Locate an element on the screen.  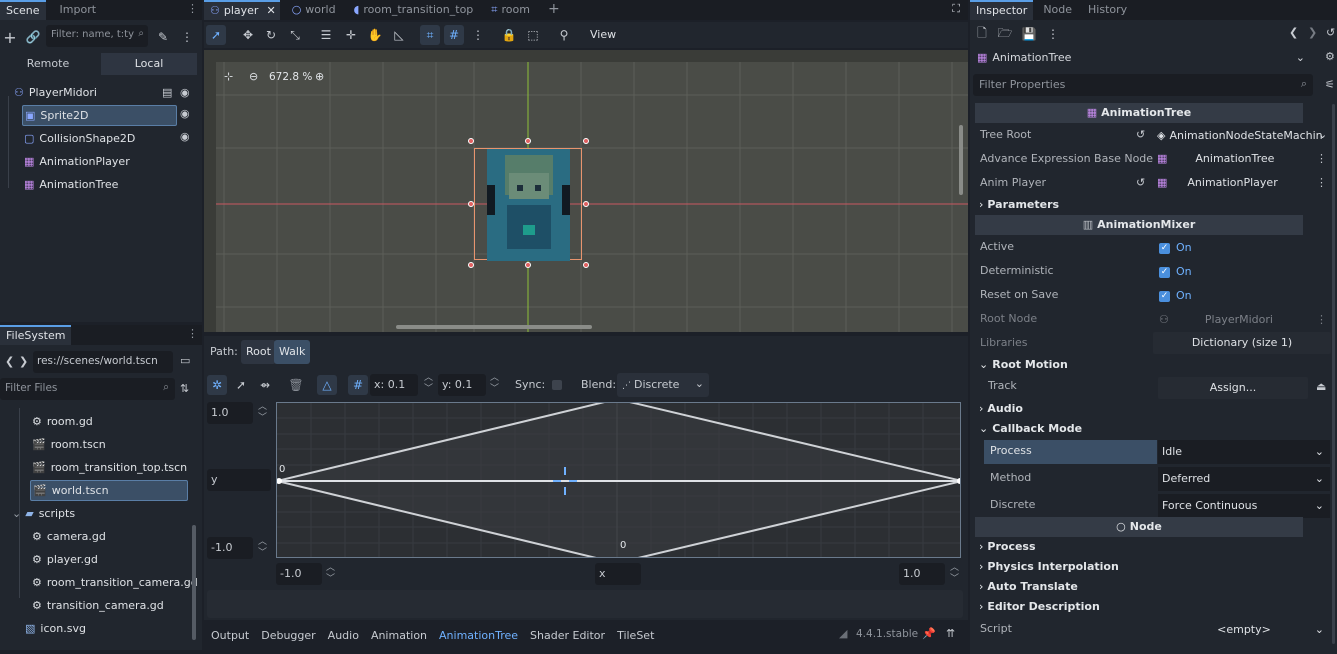
chevron-down-icon: ⌄ is located at coordinates (1322, 134).